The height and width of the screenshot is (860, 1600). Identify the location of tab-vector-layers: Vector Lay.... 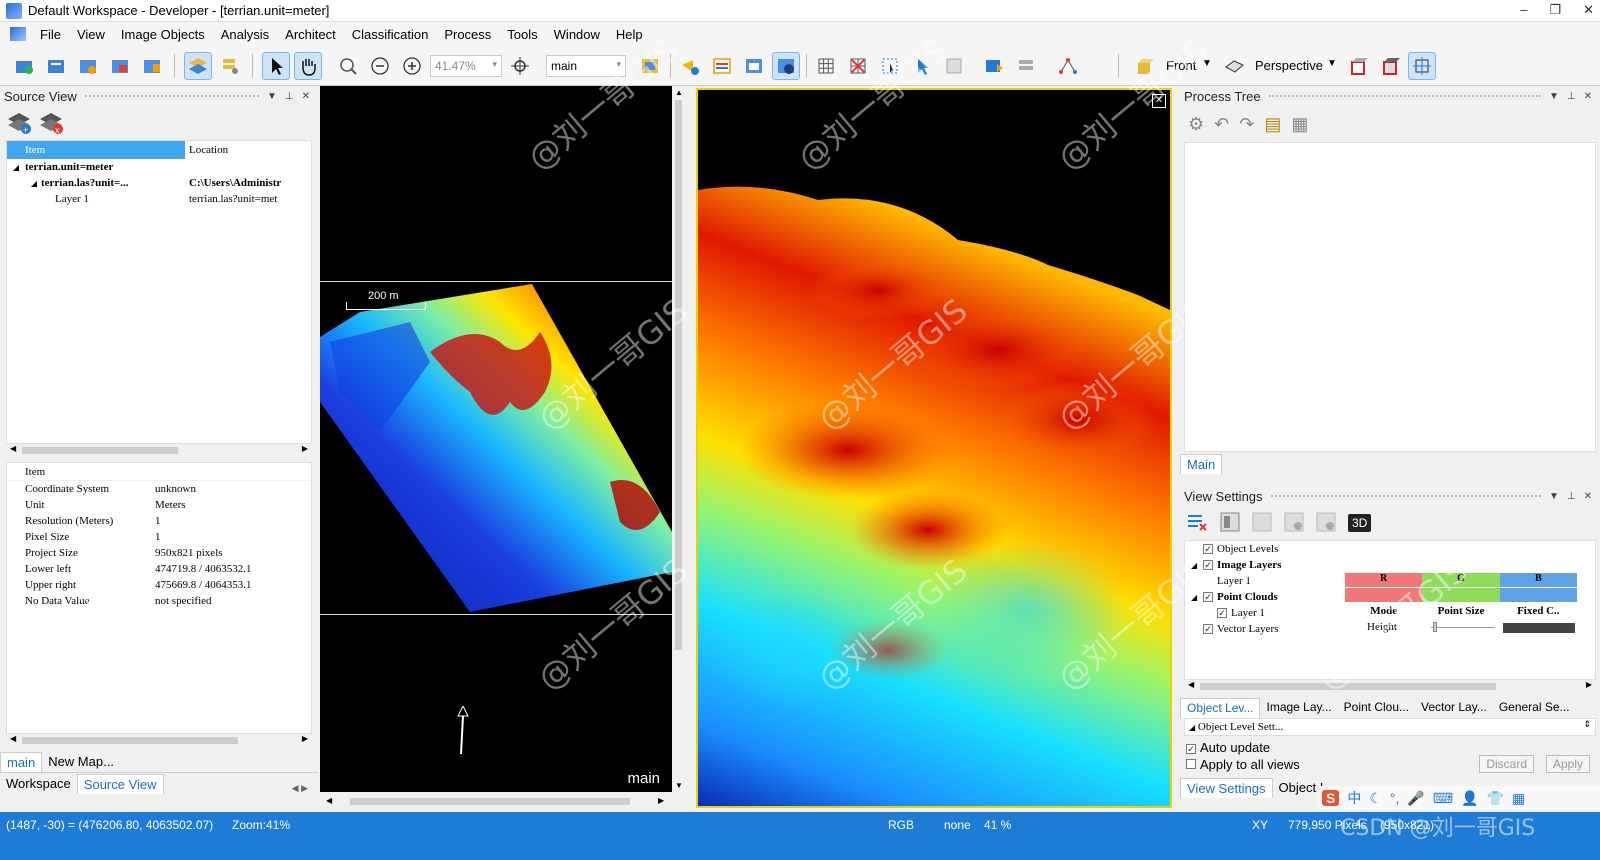
(1454, 708).